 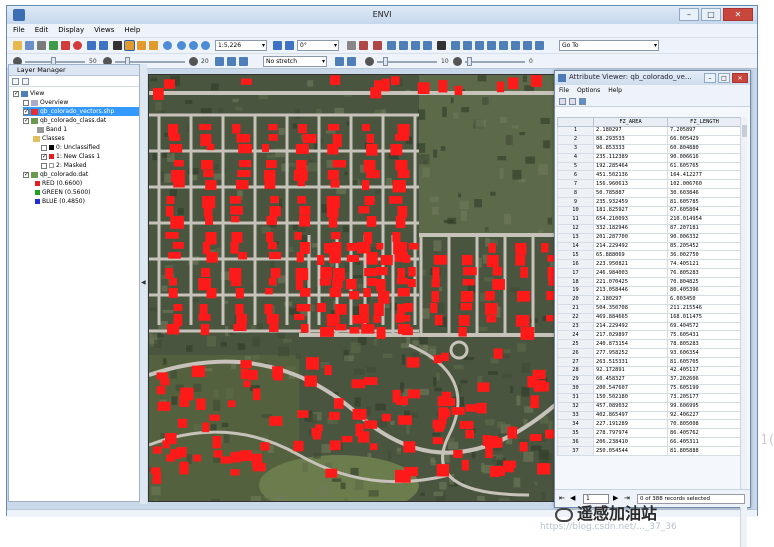 What do you see at coordinates (630, 379) in the screenshot?
I see `fz-area-cell: 60.458327` at bounding box center [630, 379].